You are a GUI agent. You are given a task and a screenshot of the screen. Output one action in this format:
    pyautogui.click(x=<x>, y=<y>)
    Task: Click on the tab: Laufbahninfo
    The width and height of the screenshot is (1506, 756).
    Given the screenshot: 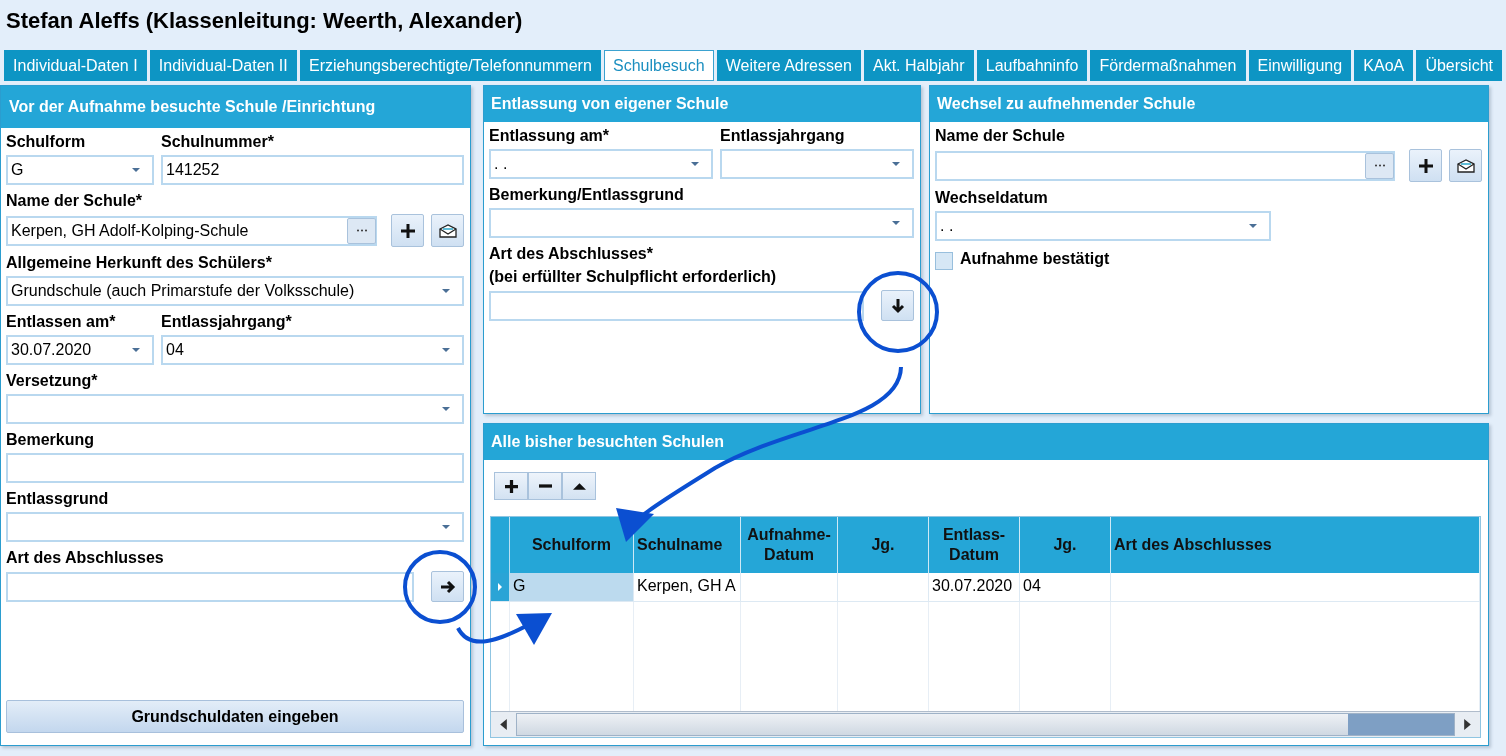 What is the action you would take?
    pyautogui.click(x=1032, y=65)
    